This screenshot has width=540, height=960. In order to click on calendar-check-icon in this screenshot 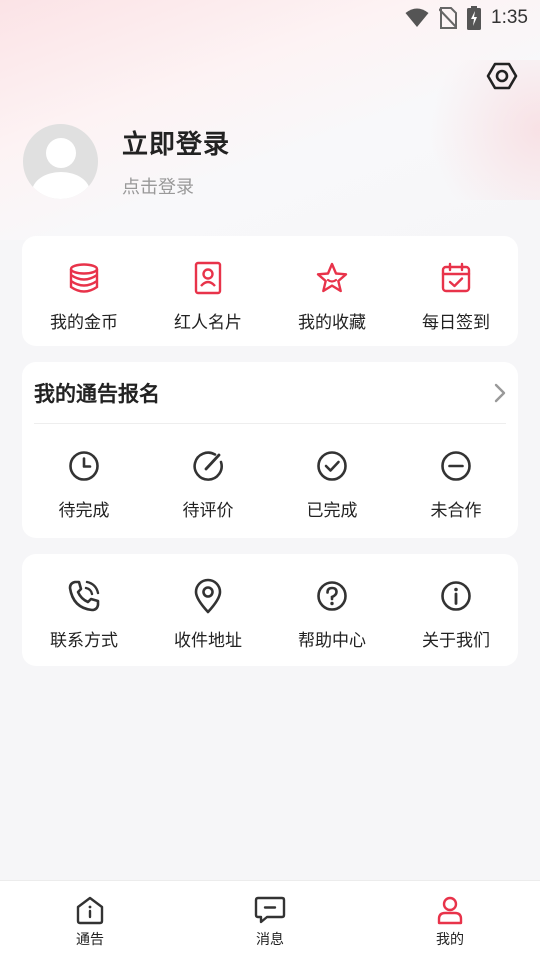, I will do `click(456, 277)`.